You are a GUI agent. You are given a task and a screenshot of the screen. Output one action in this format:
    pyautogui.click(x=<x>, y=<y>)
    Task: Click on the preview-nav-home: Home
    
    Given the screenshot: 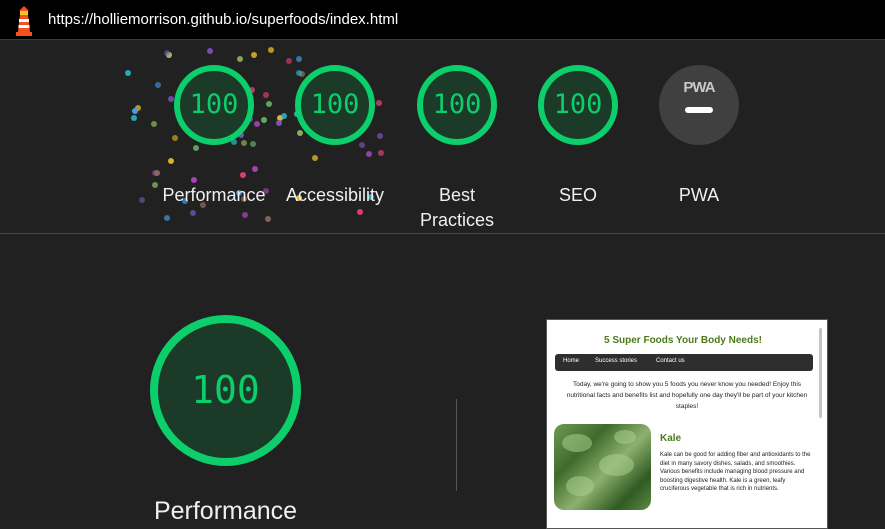 What is the action you would take?
    pyautogui.click(x=571, y=361)
    